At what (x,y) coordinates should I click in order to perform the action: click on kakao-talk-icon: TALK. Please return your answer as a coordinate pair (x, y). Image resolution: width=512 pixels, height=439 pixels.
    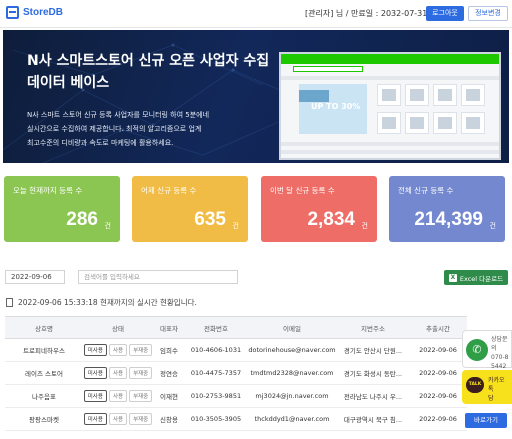
    Looking at the image, I should click on (475, 385).